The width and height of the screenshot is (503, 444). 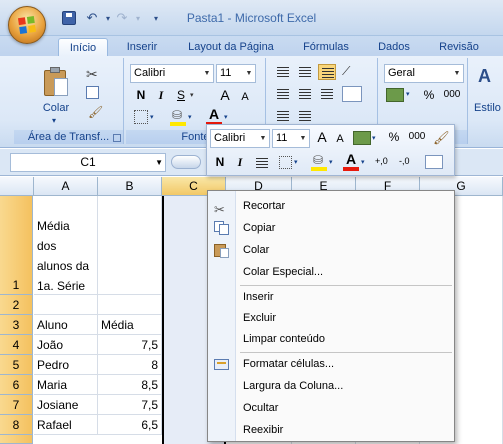 I want to click on mini-percent-button: %, so click(x=394, y=137).